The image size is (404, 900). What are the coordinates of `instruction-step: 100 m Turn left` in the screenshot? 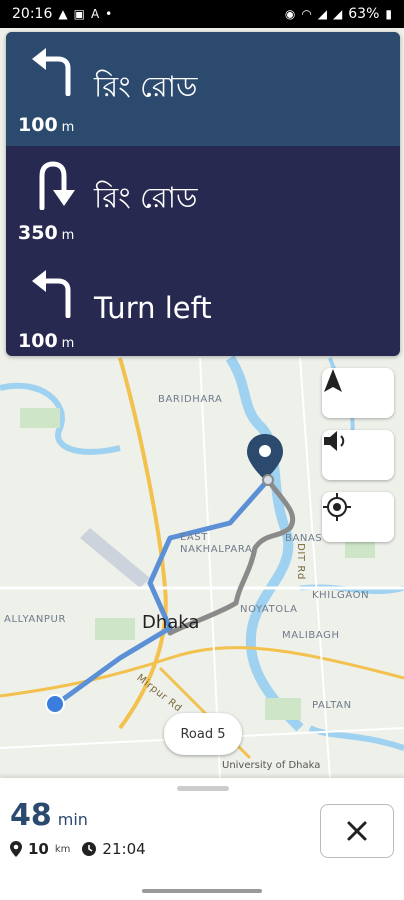 It's located at (203, 305).